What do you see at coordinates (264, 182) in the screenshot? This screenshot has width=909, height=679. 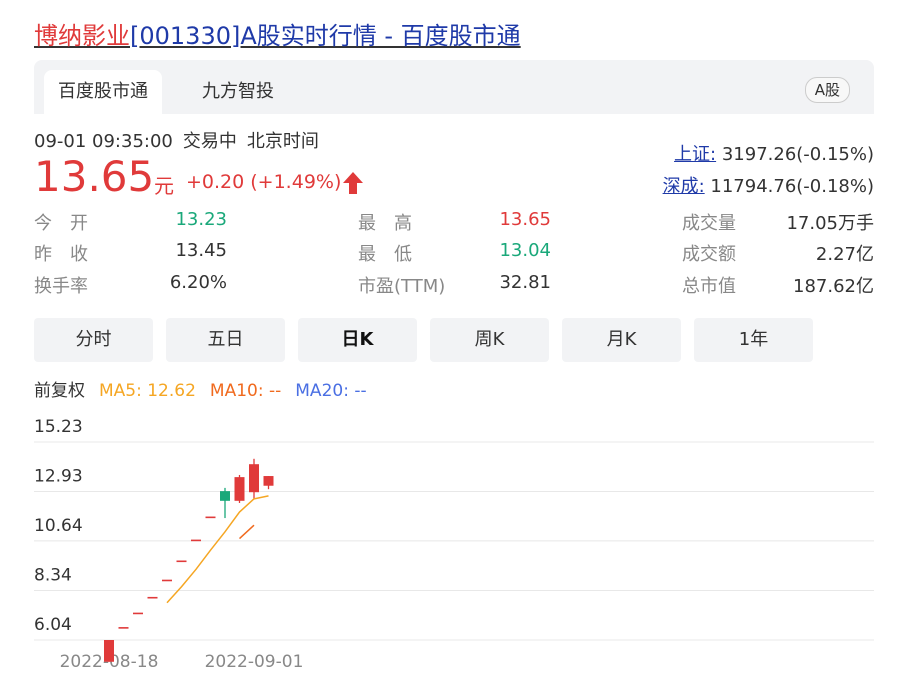 I see `price-change: +0.20 (+1.49%)` at bounding box center [264, 182].